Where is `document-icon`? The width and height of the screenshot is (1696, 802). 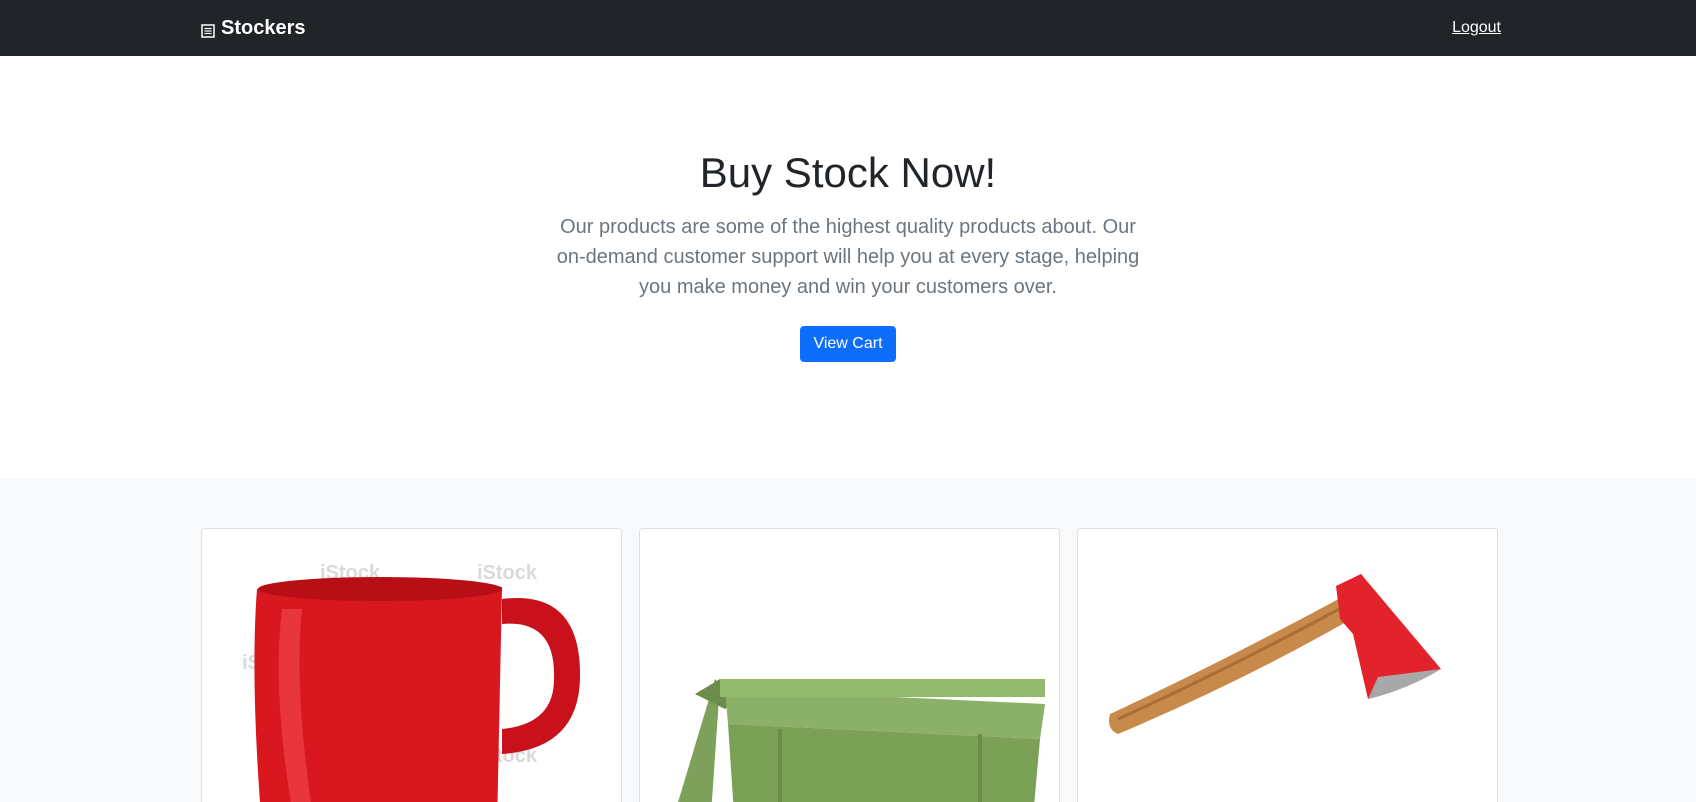
document-icon is located at coordinates (208, 29).